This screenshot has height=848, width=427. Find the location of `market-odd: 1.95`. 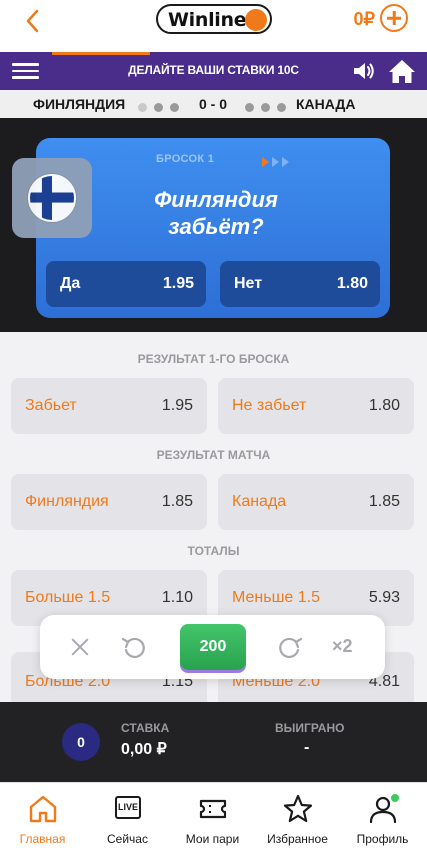

market-odd: 1.95 is located at coordinates (177, 405).